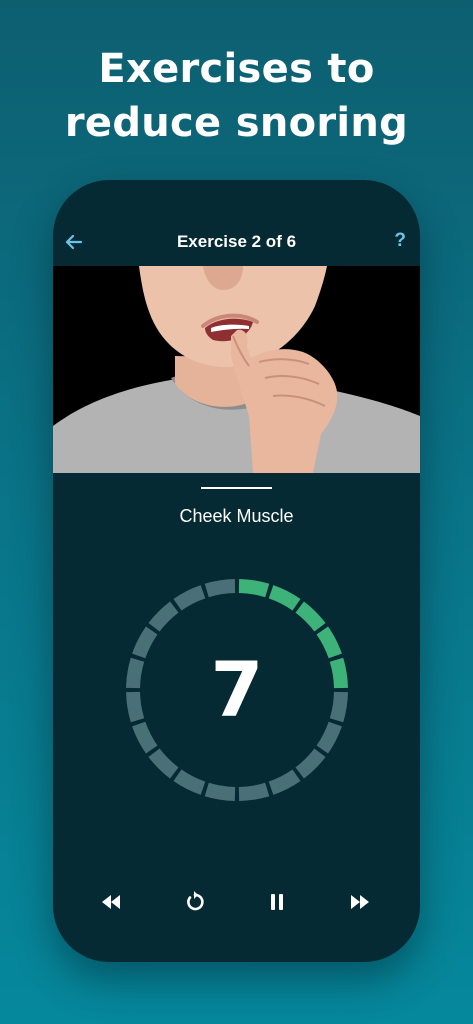 The height and width of the screenshot is (1024, 473). What do you see at coordinates (236, 488) in the screenshot?
I see `title-divider` at bounding box center [236, 488].